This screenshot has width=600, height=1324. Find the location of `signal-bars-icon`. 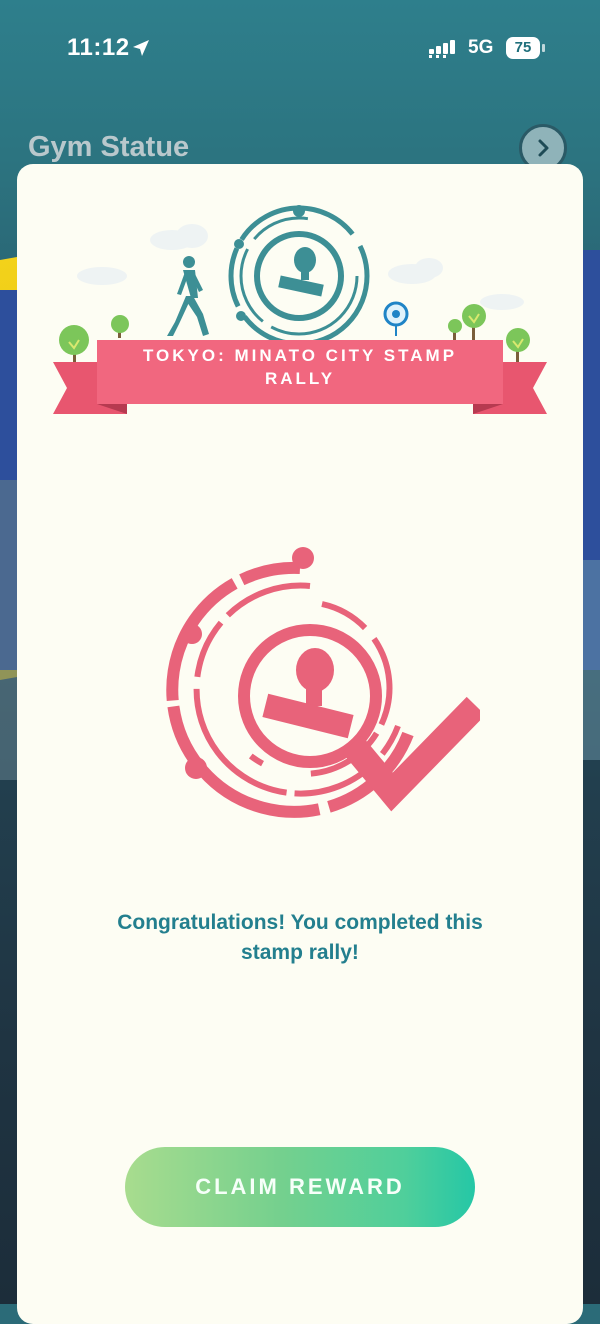

signal-bars-icon is located at coordinates (442, 49).